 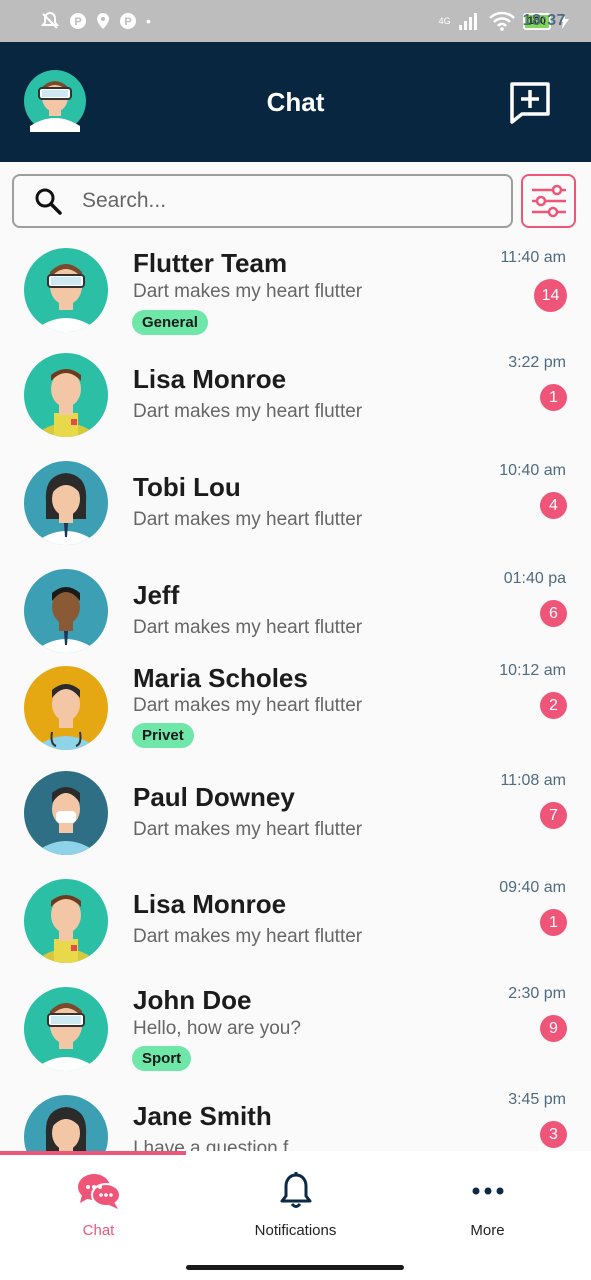 I want to click on search-box, so click(x=262, y=201).